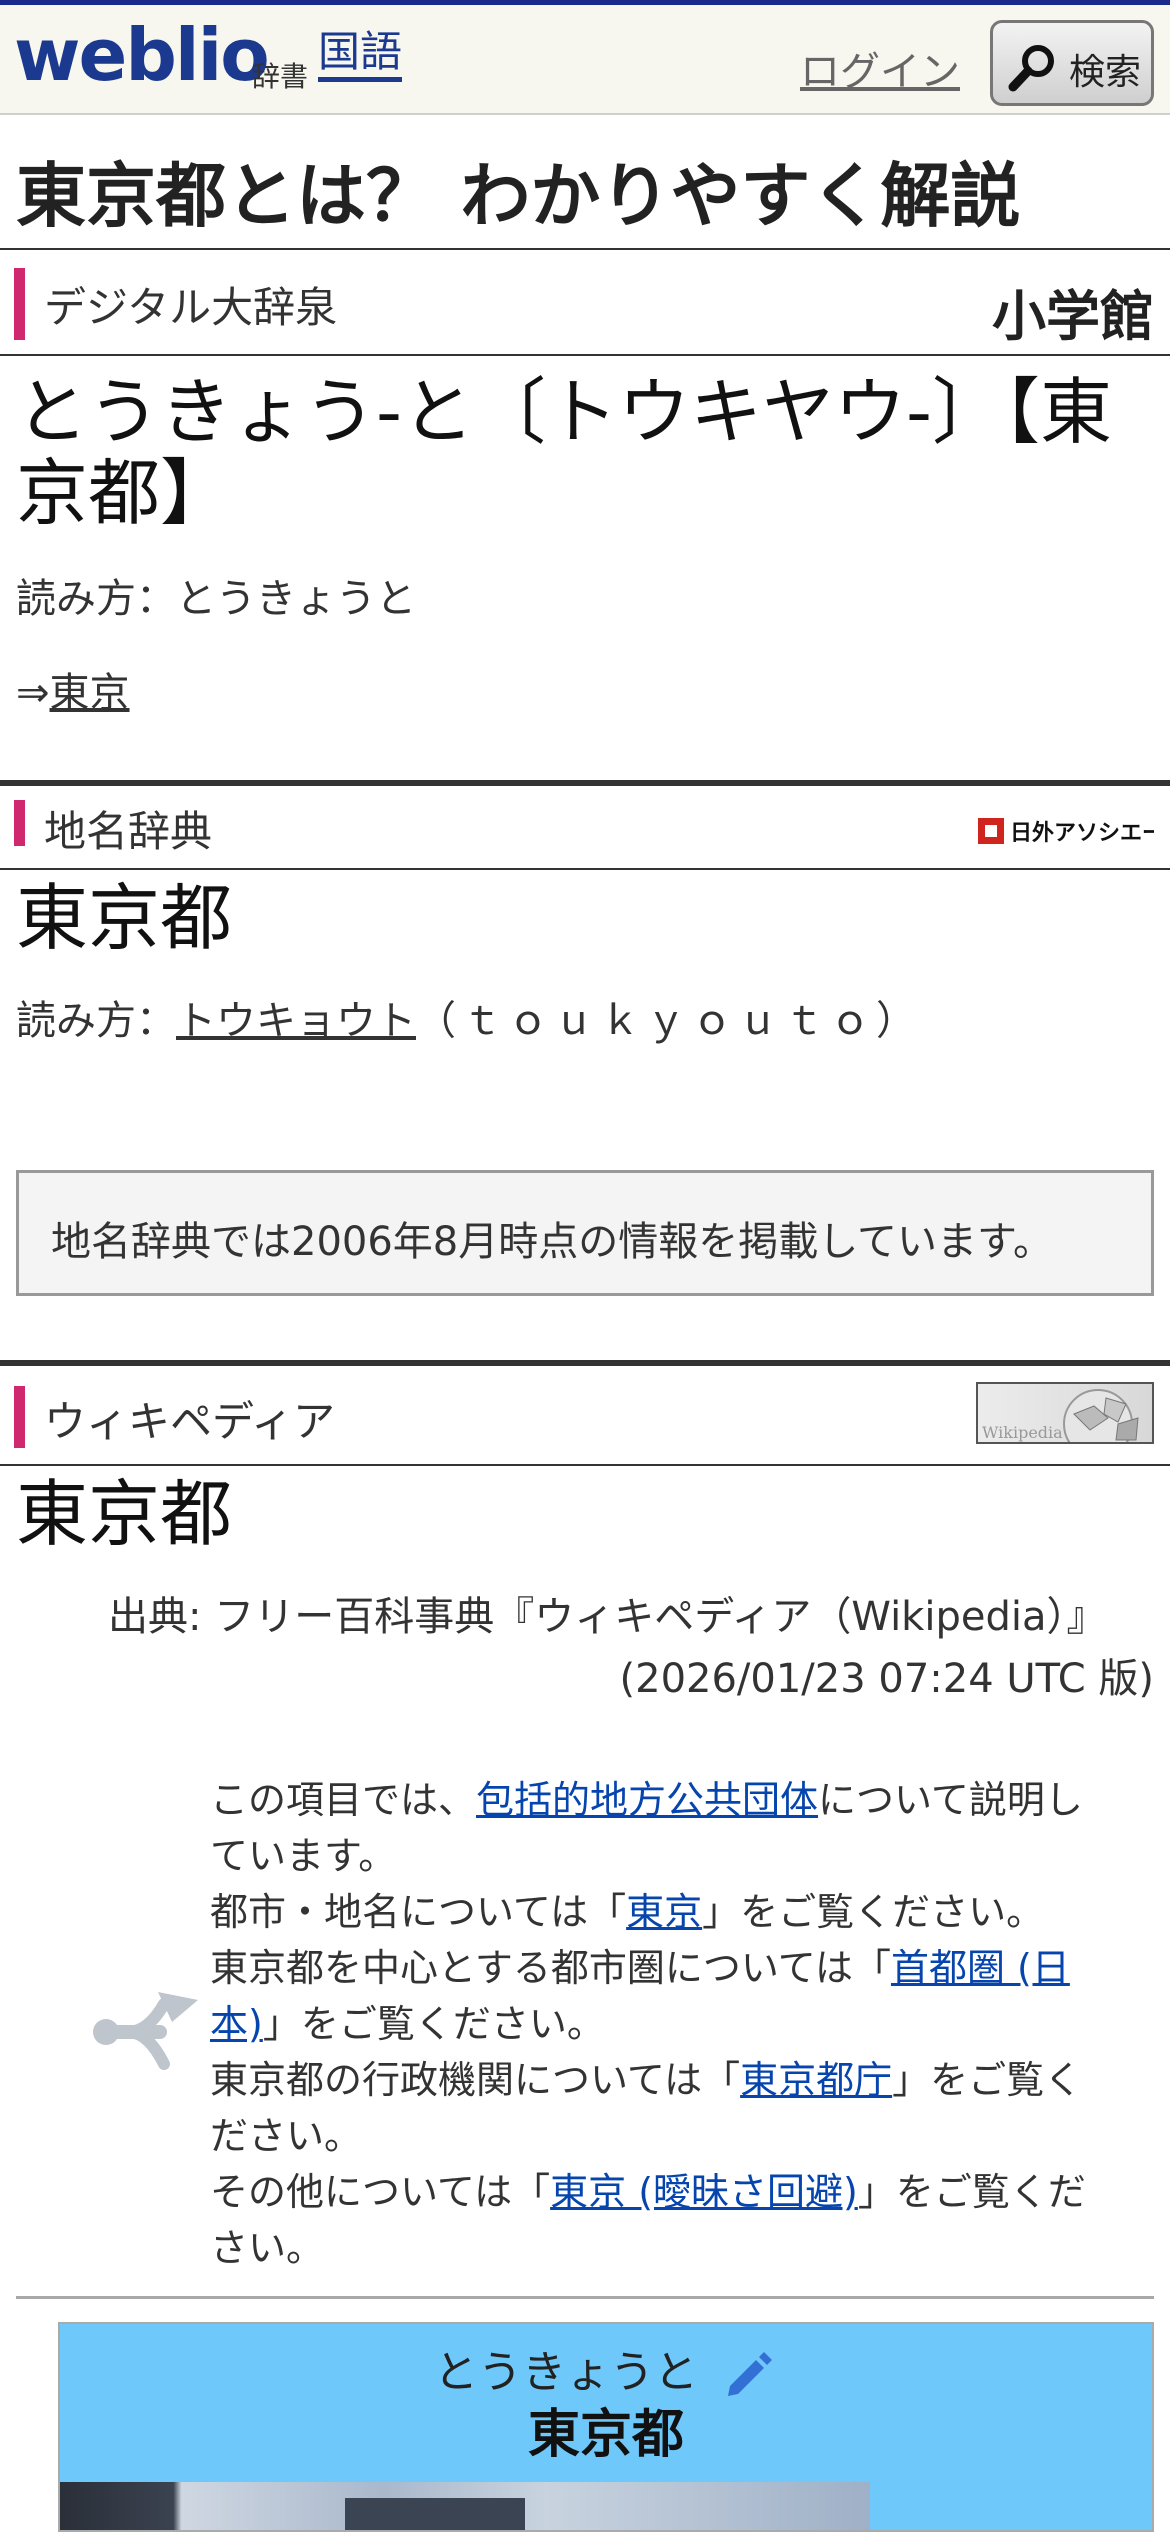  I want to click on search-button: 検索, so click(1072, 63).